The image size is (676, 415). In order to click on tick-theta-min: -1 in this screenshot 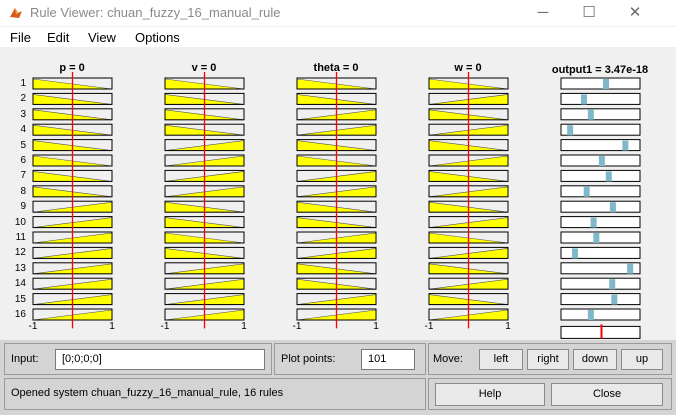, I will do `click(297, 326)`.